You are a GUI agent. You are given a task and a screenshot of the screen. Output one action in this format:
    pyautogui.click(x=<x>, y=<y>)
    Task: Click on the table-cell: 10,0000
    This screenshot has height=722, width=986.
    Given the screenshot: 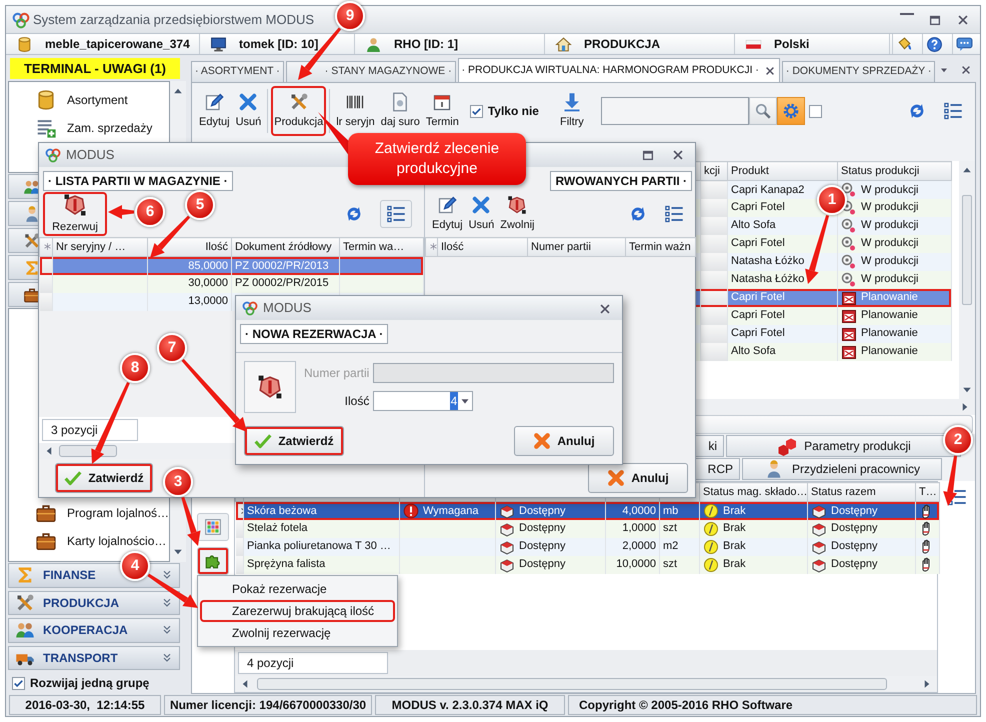 What is the action you would take?
    pyautogui.click(x=633, y=565)
    